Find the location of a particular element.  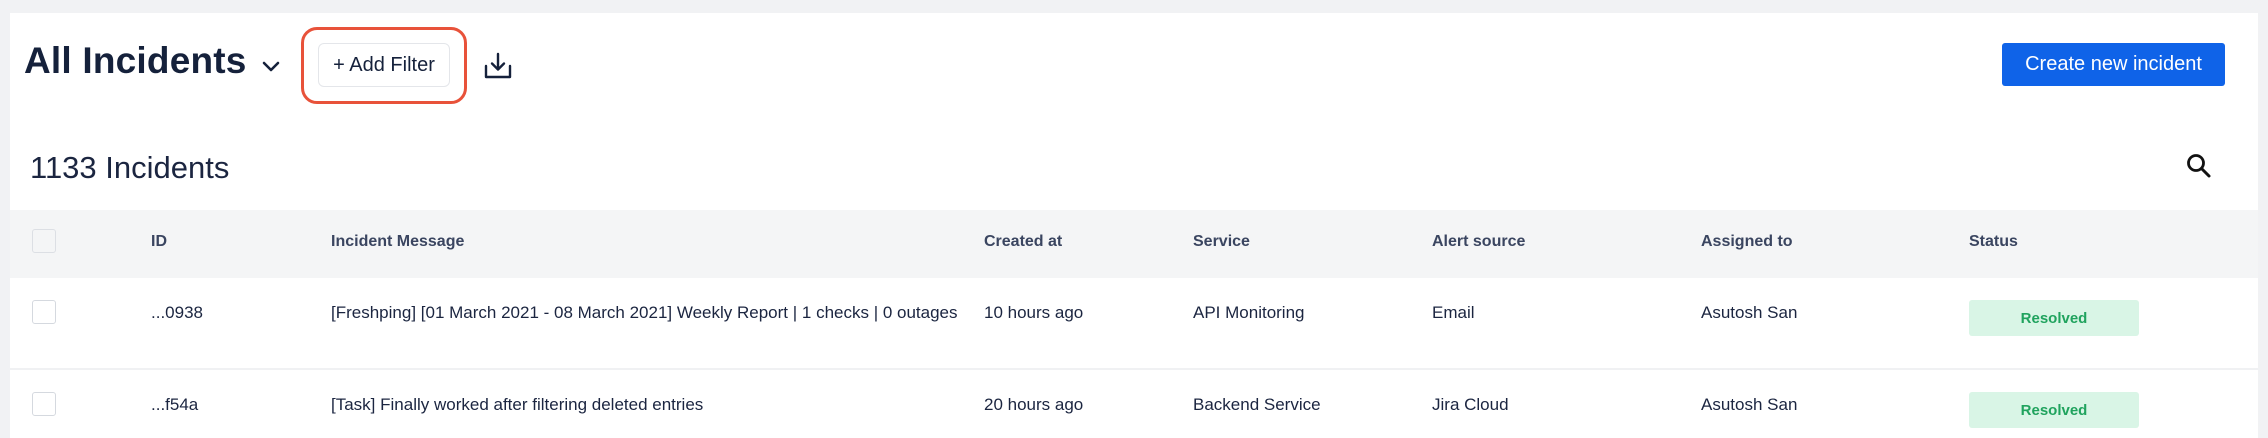

incident-id: ...f54a is located at coordinates (174, 405).